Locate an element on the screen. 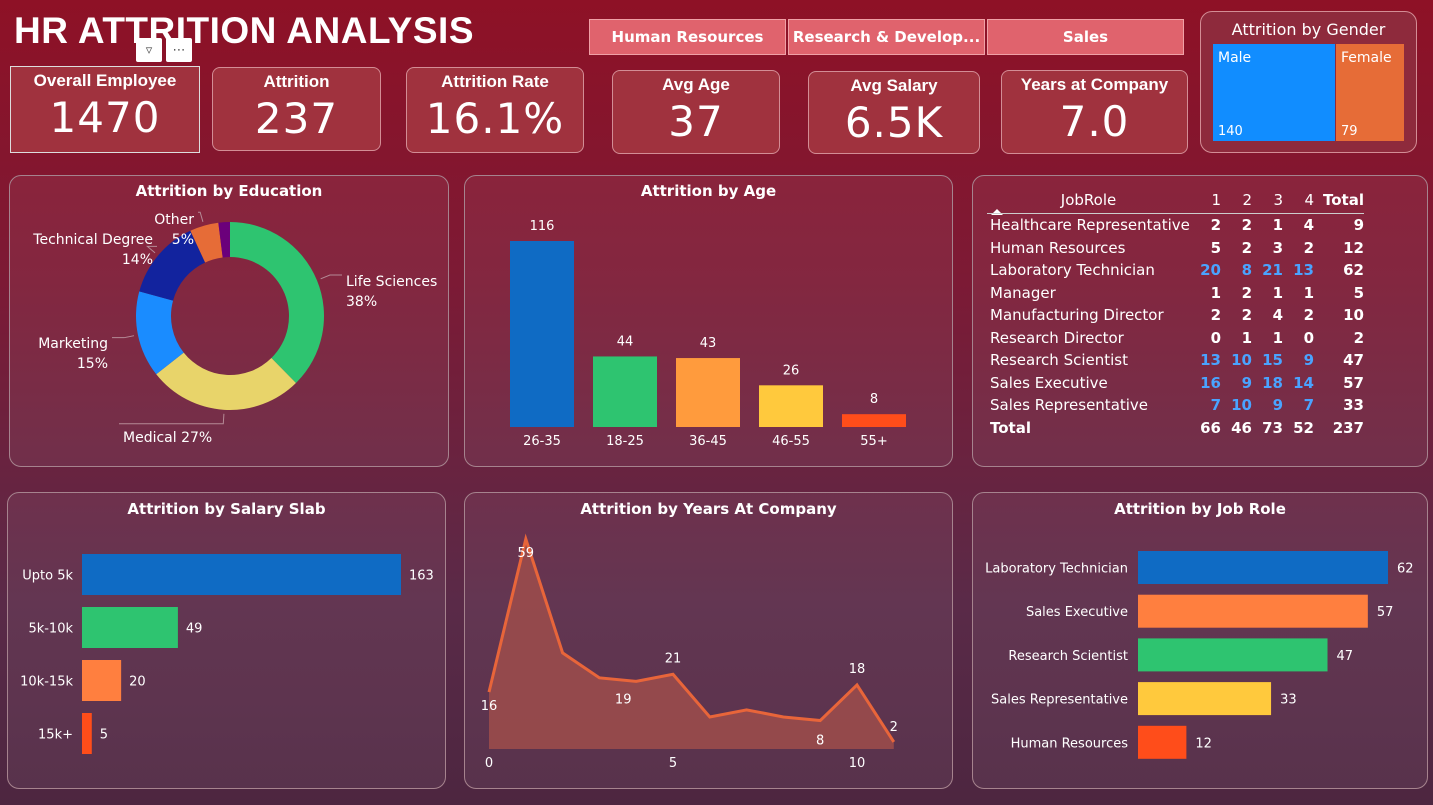  matrix-value-cell: 12 is located at coordinates (1353, 247).